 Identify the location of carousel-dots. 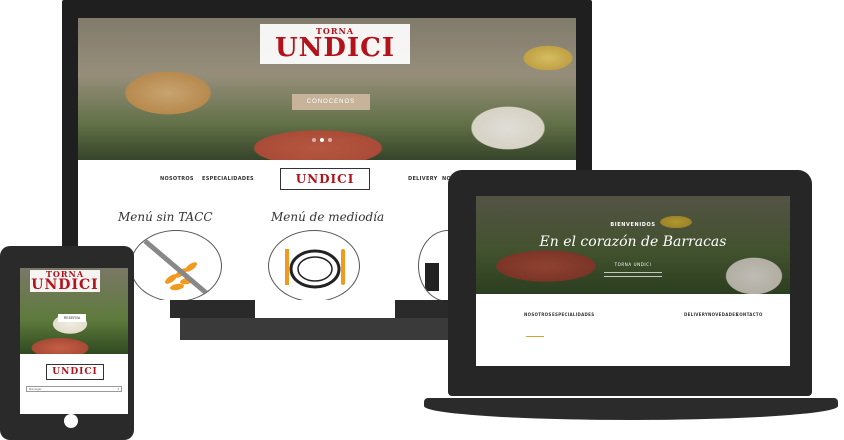
(322, 140).